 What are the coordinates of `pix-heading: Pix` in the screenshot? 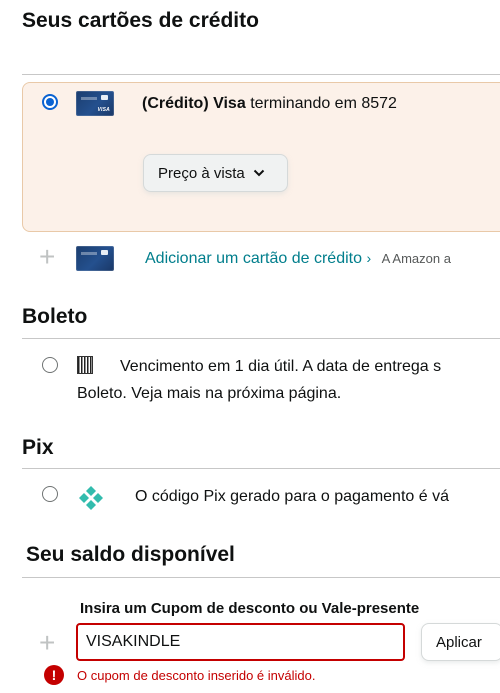 It's located at (38, 447).